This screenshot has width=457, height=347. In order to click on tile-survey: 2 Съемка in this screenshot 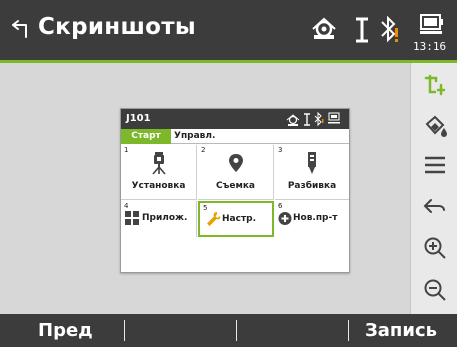, I will do `click(236, 172)`.